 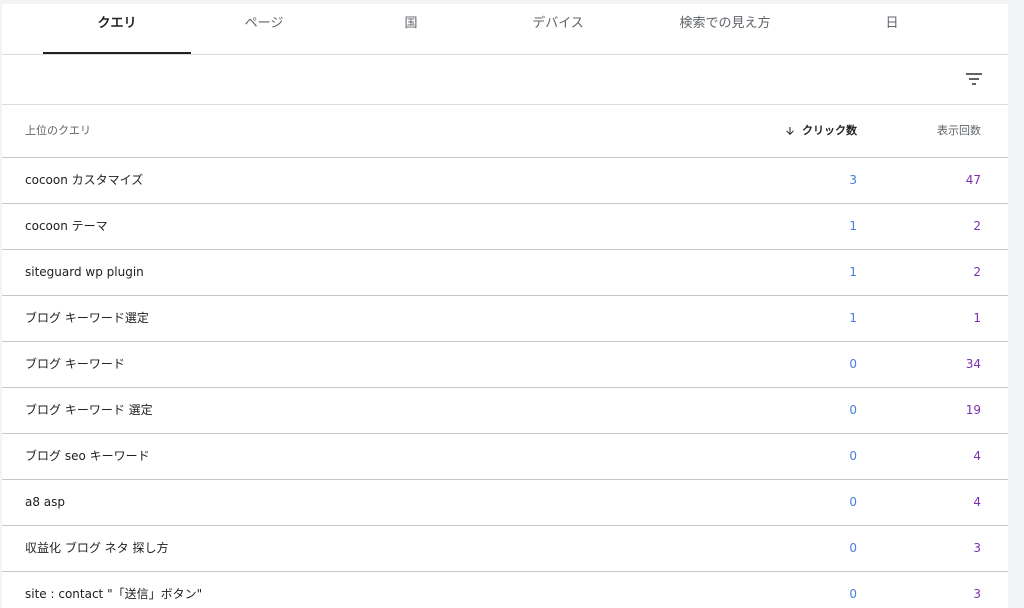 What do you see at coordinates (505, 319) in the screenshot?
I see `table-row: ブログ キーワード選定 1 1` at bounding box center [505, 319].